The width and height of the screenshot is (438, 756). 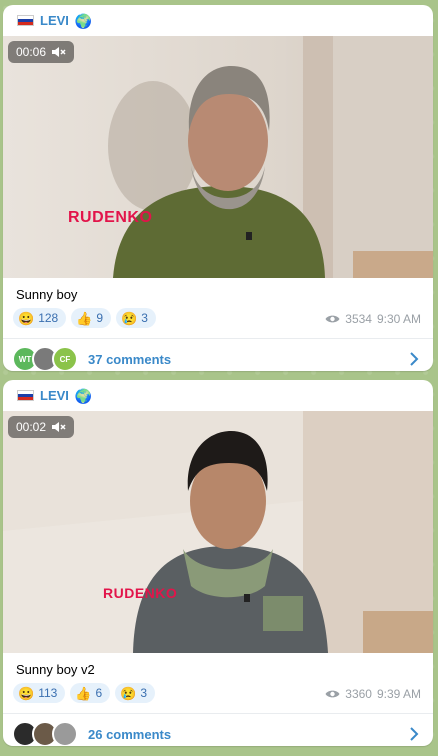 What do you see at coordinates (358, 694) in the screenshot?
I see `view-count: 3360` at bounding box center [358, 694].